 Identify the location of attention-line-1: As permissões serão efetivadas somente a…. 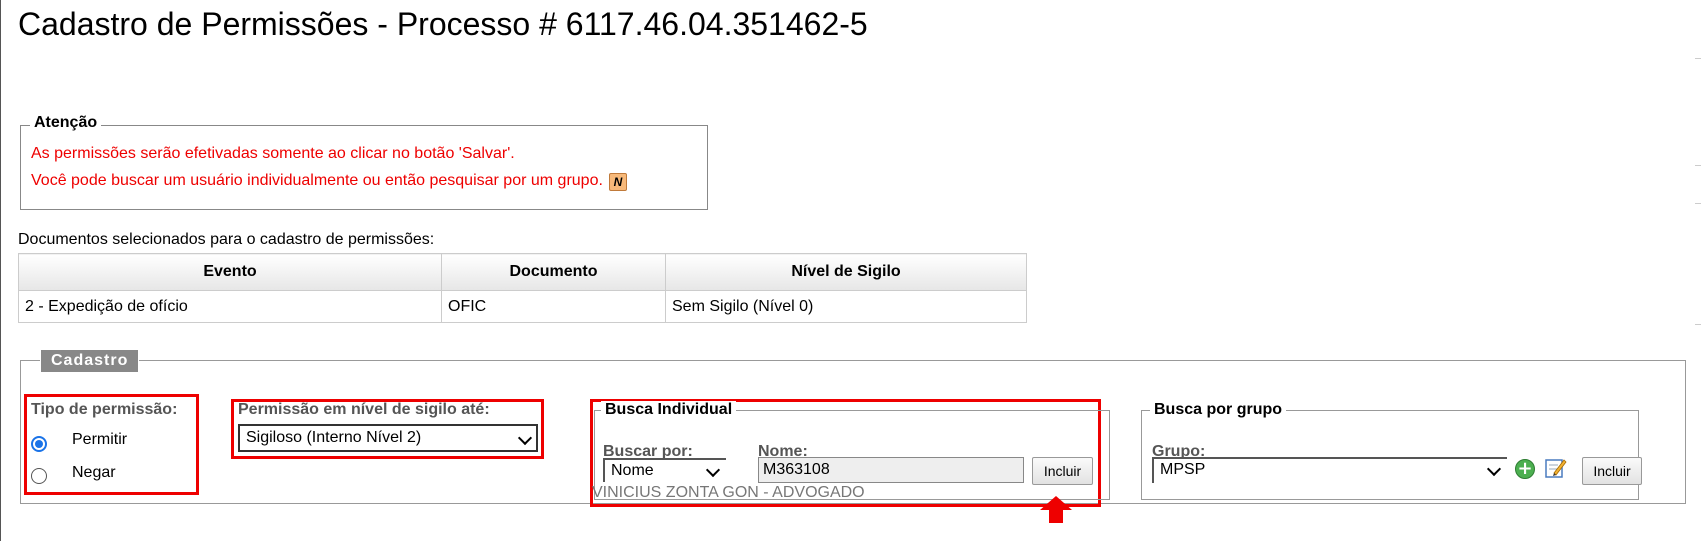
(273, 153).